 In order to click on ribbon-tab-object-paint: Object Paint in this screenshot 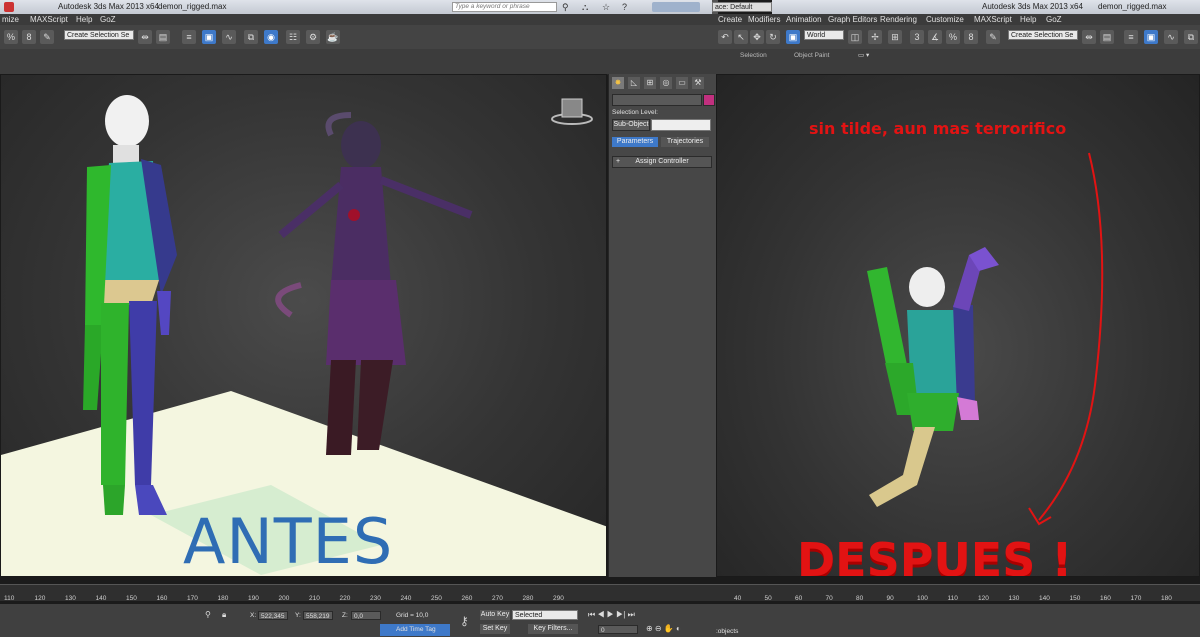, I will do `click(811, 55)`.